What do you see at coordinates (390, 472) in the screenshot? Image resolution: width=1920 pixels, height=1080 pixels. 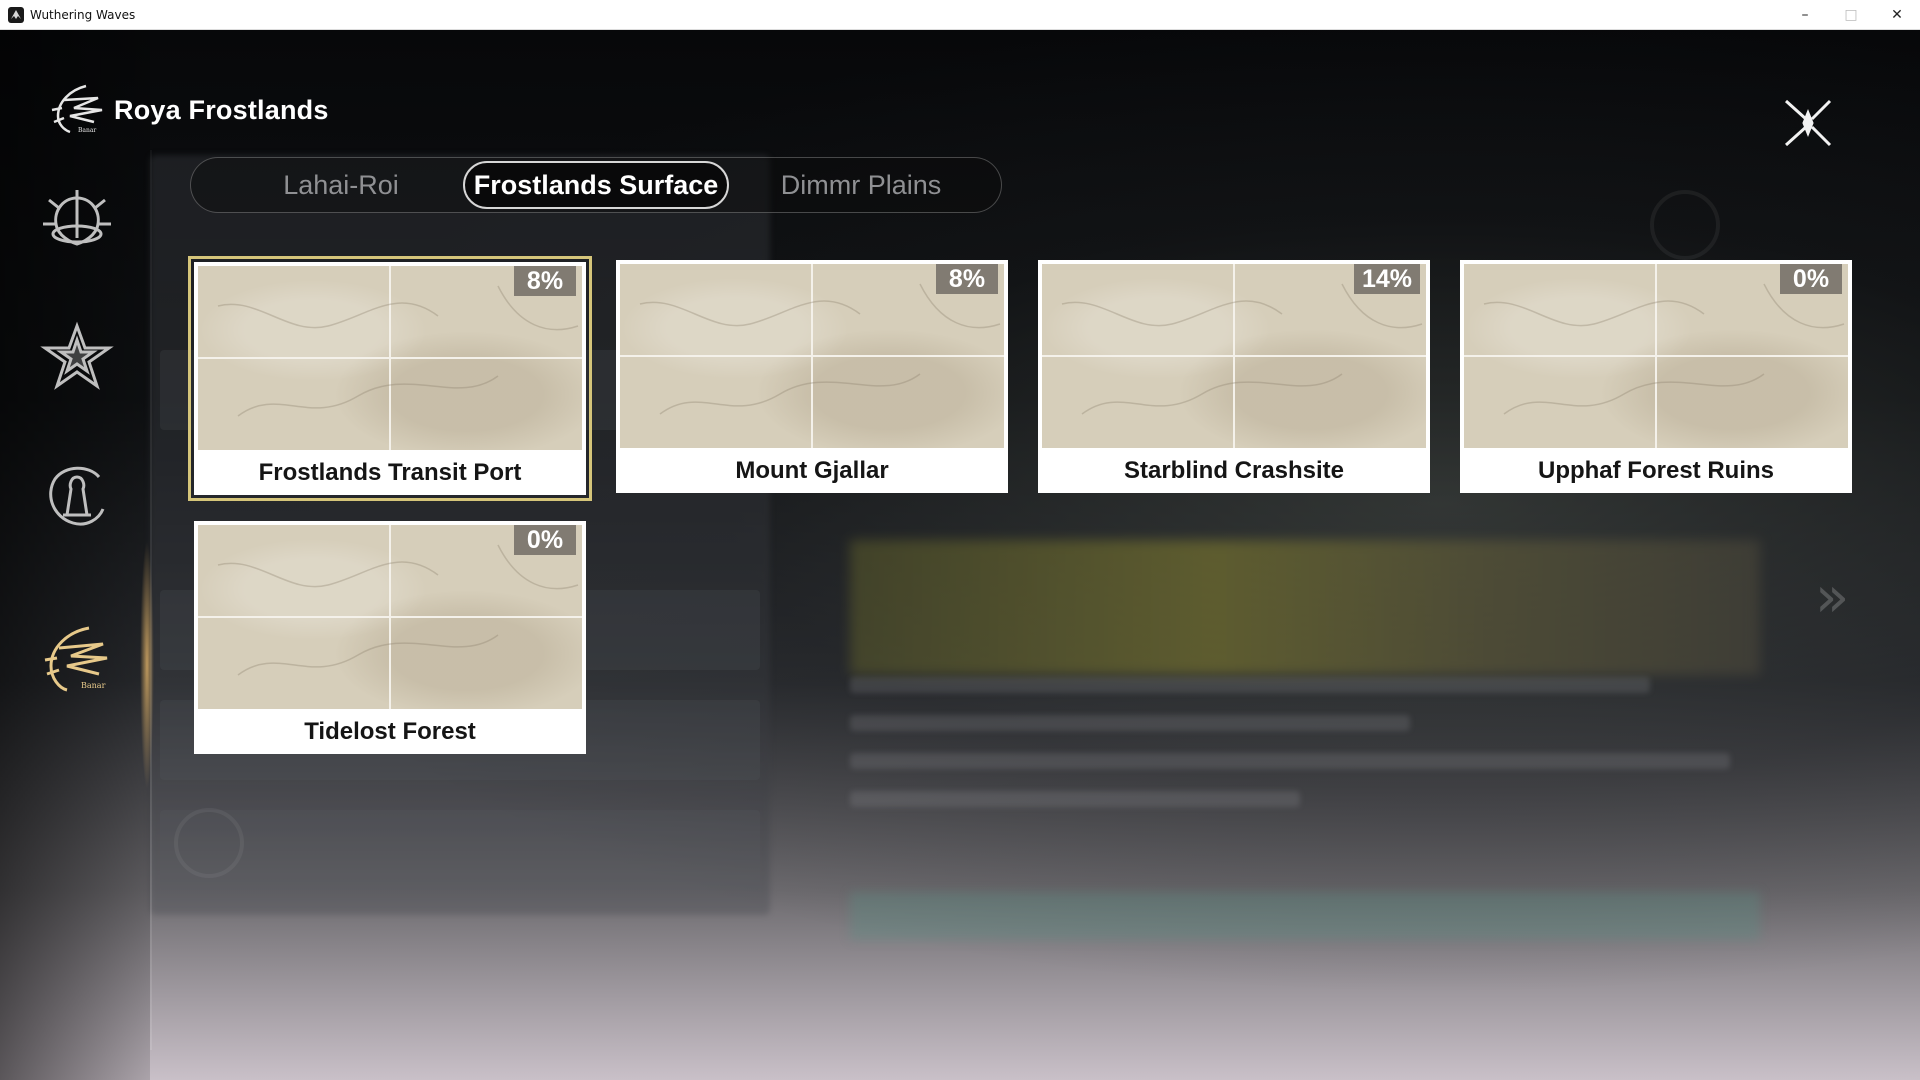 I see `area-name: Frostlands Transit Port` at bounding box center [390, 472].